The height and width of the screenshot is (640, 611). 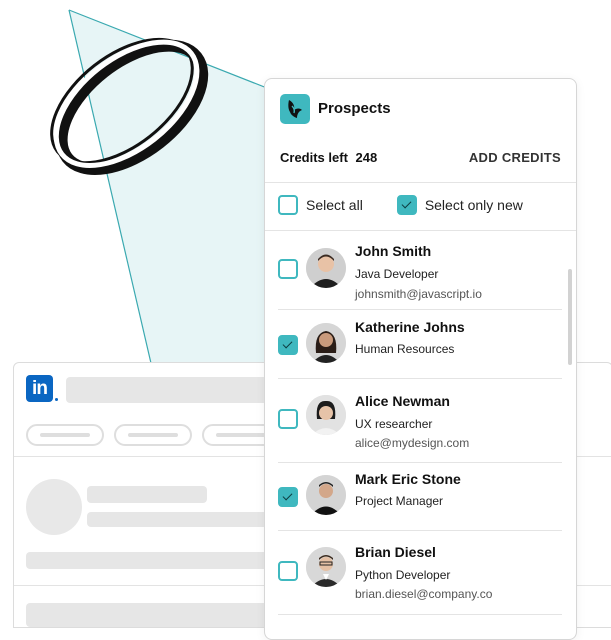 What do you see at coordinates (39, 388) in the screenshot?
I see `linkedin-logo: in` at bounding box center [39, 388].